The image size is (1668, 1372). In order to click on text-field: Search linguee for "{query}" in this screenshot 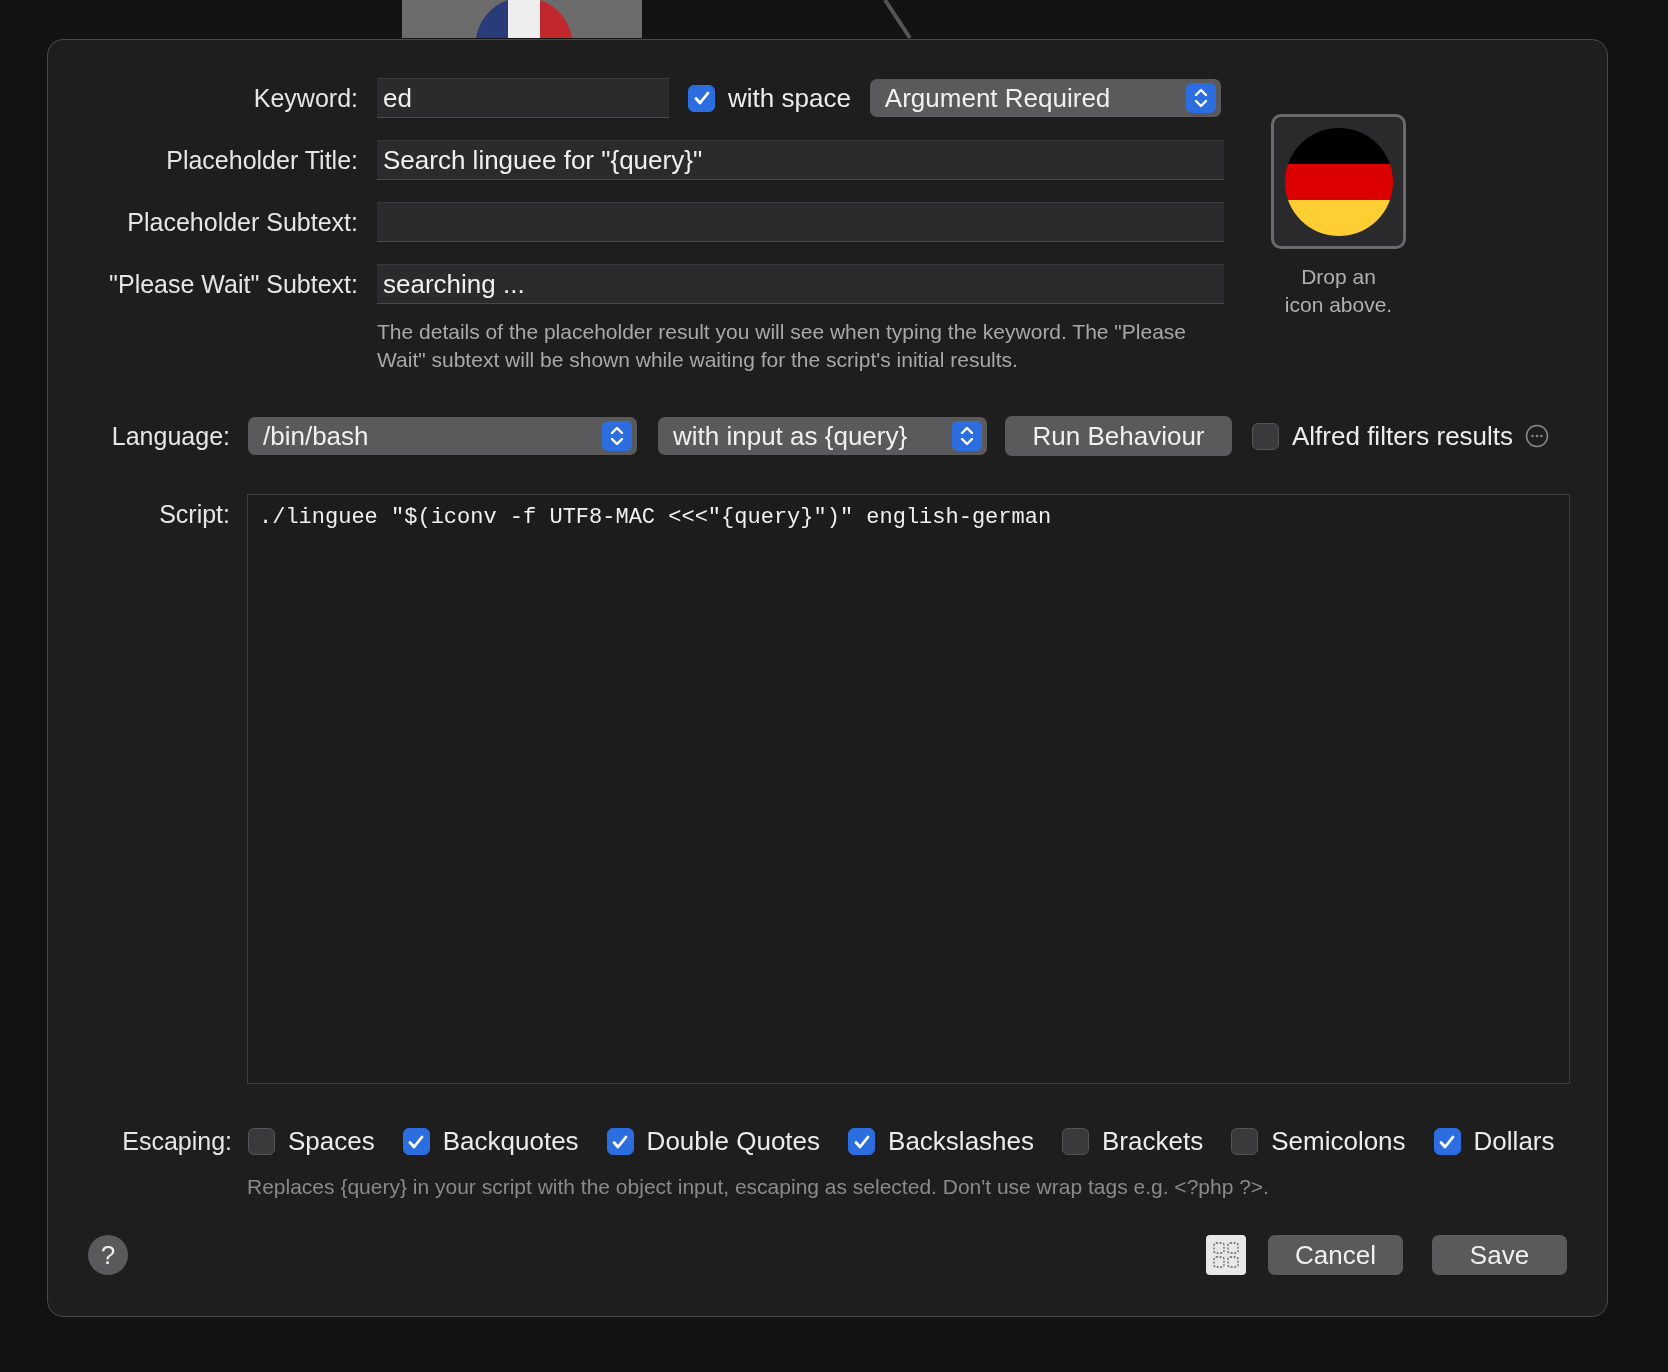, I will do `click(800, 160)`.